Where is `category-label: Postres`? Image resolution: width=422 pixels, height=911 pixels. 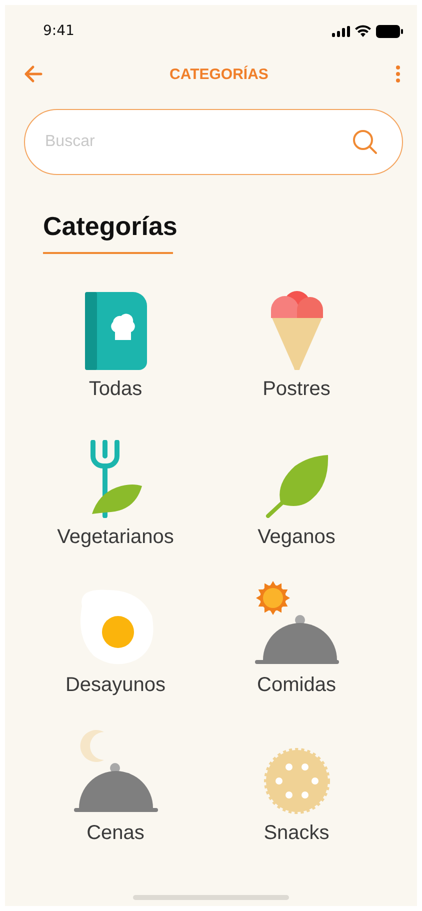 category-label: Postres is located at coordinates (296, 389).